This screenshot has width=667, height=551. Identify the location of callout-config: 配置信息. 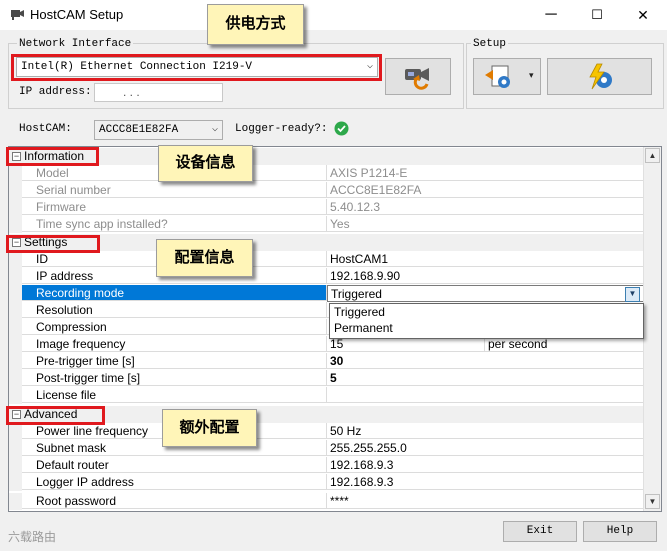
(204, 258).